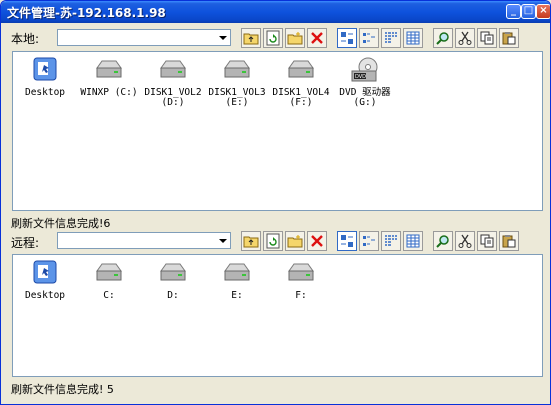 The height and width of the screenshot is (405, 551). I want to click on item-label: F:, so click(301, 295).